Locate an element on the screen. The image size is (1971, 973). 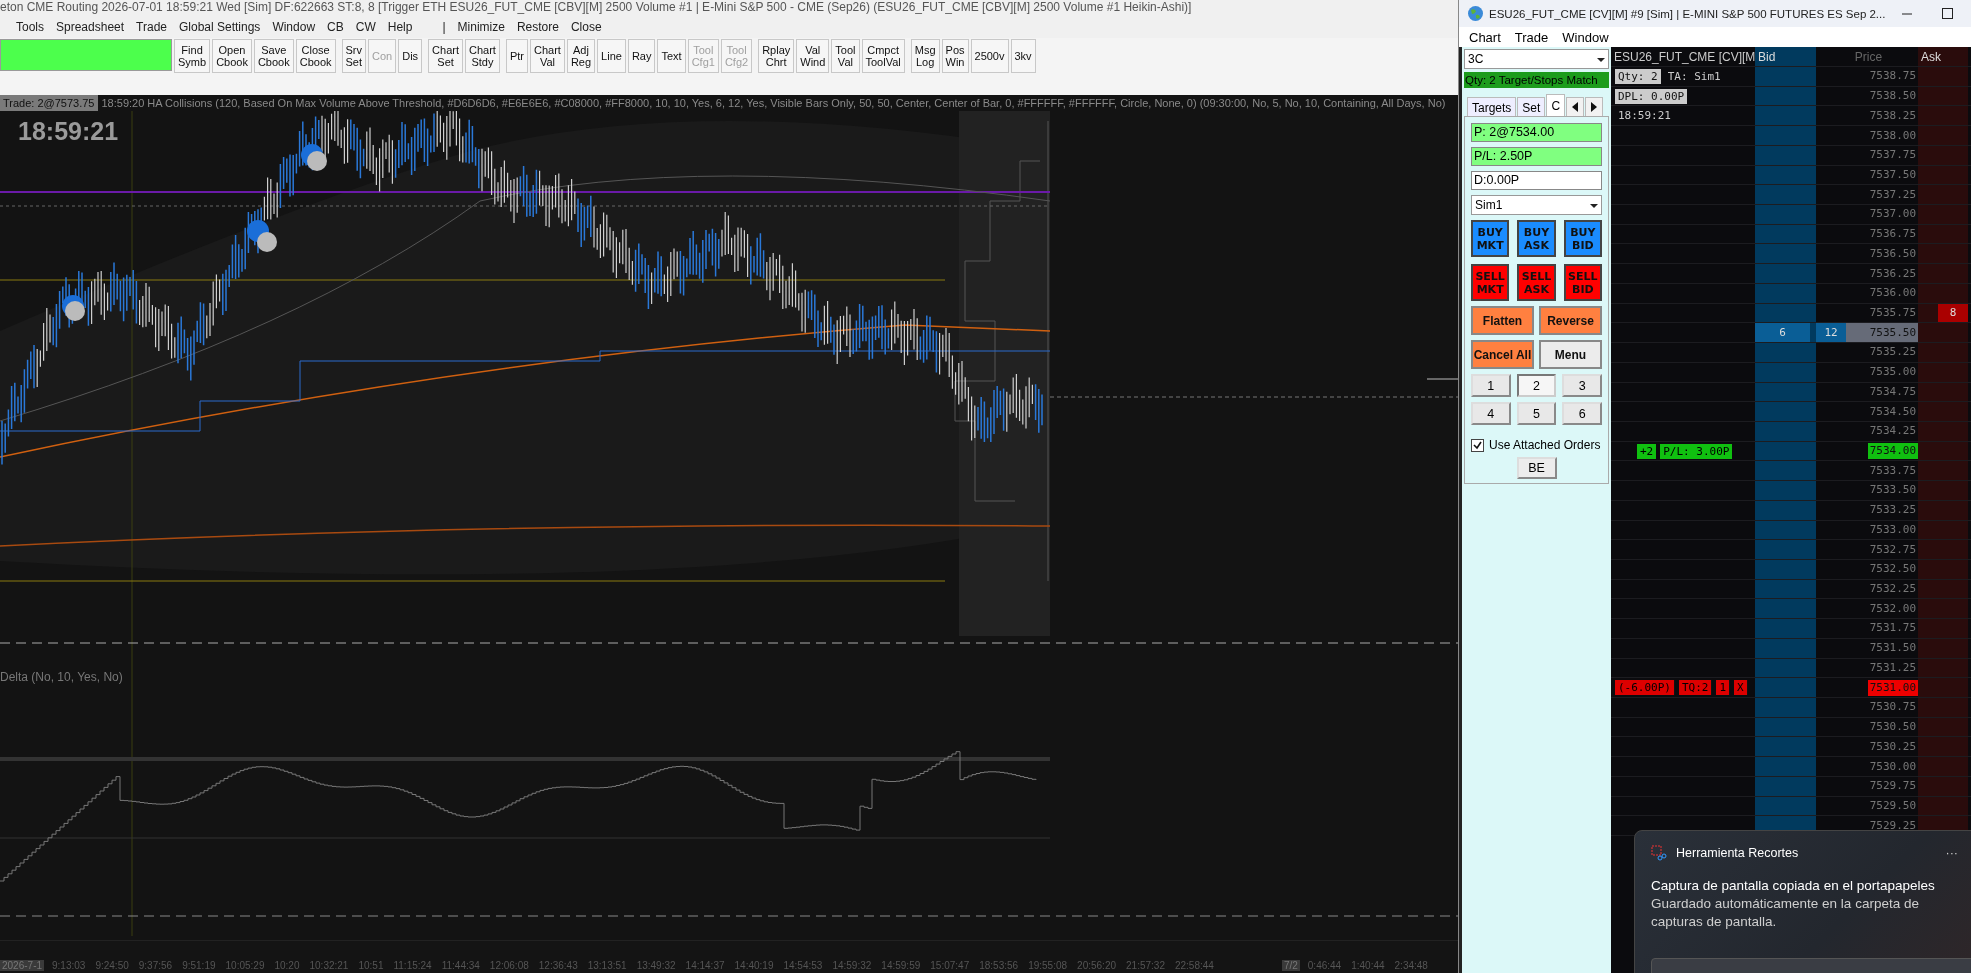
menu-item: CW is located at coordinates (365, 27).